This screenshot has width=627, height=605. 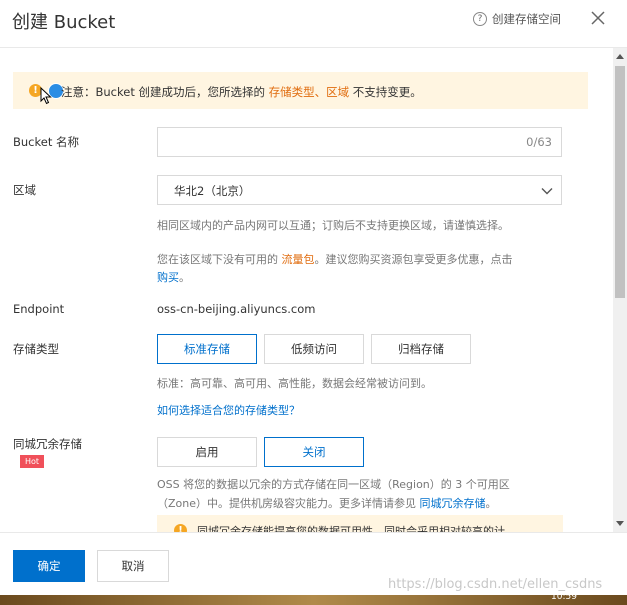 I want to click on purchase-hint: 购买。, so click(x=173, y=277).